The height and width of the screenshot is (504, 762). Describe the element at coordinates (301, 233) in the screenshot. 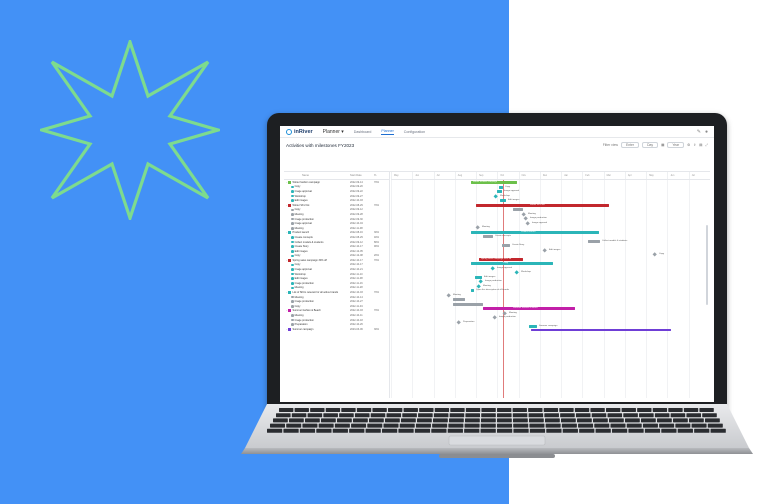

I see `row-name: Product launch` at that location.